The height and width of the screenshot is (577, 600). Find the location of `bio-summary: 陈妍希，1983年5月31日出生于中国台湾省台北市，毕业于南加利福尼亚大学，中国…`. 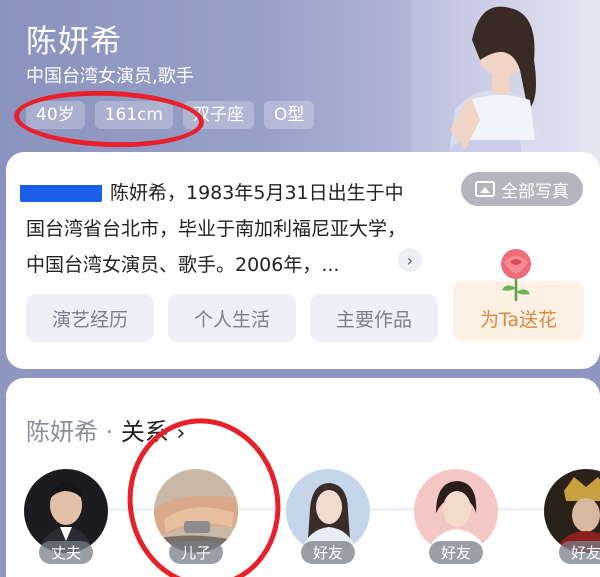

bio-summary: 陈妍希，1983年5月31日出生于中国台湾省台北市，毕业于南加利福尼亚大学，中国… is located at coordinates (216, 229).